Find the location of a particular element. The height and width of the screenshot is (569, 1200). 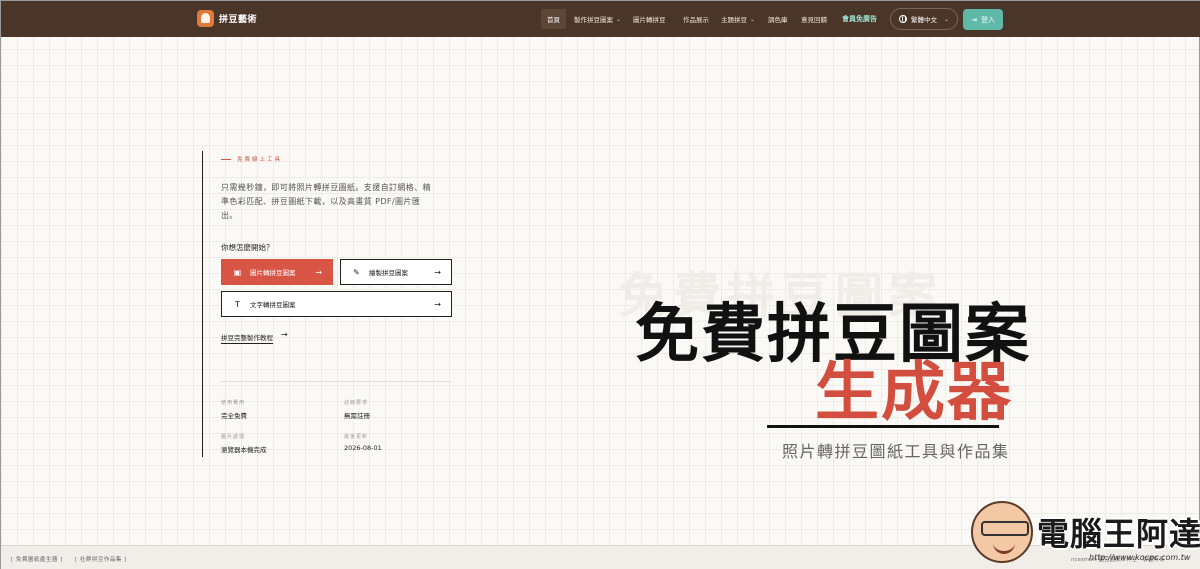

login-button: ⇥ 登入 is located at coordinates (983, 19).